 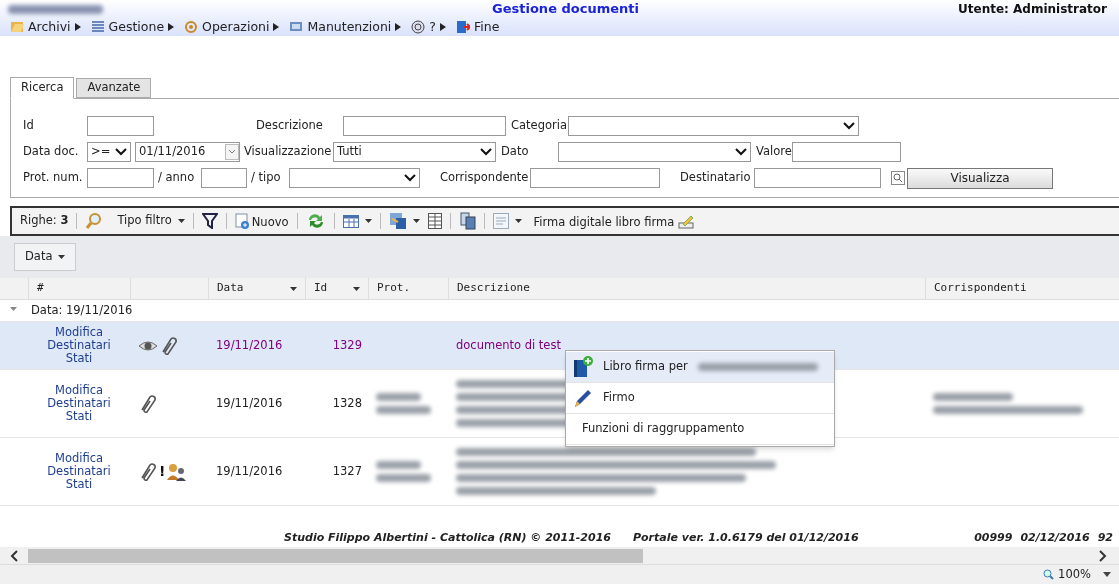 What do you see at coordinates (485, 178) in the screenshot?
I see `field-label: Corrispondente` at bounding box center [485, 178].